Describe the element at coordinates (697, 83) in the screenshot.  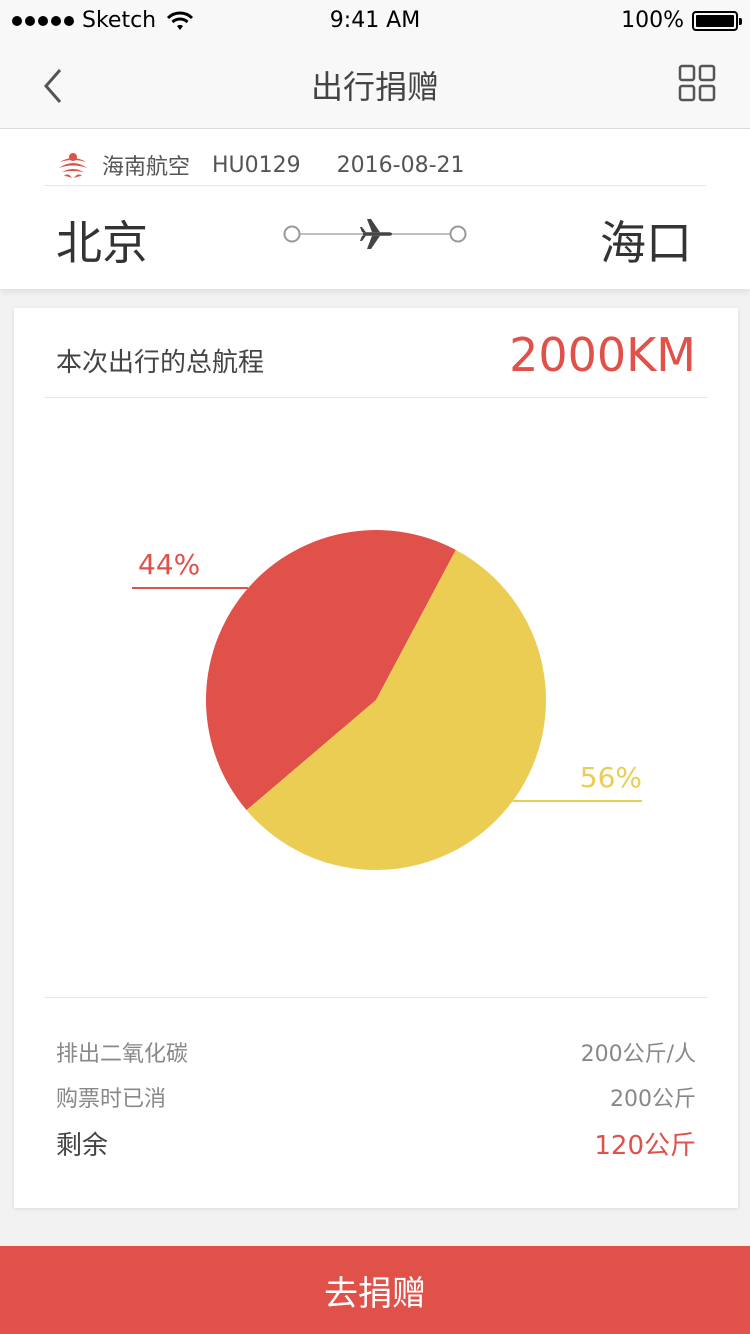
I see `grid-icon` at that location.